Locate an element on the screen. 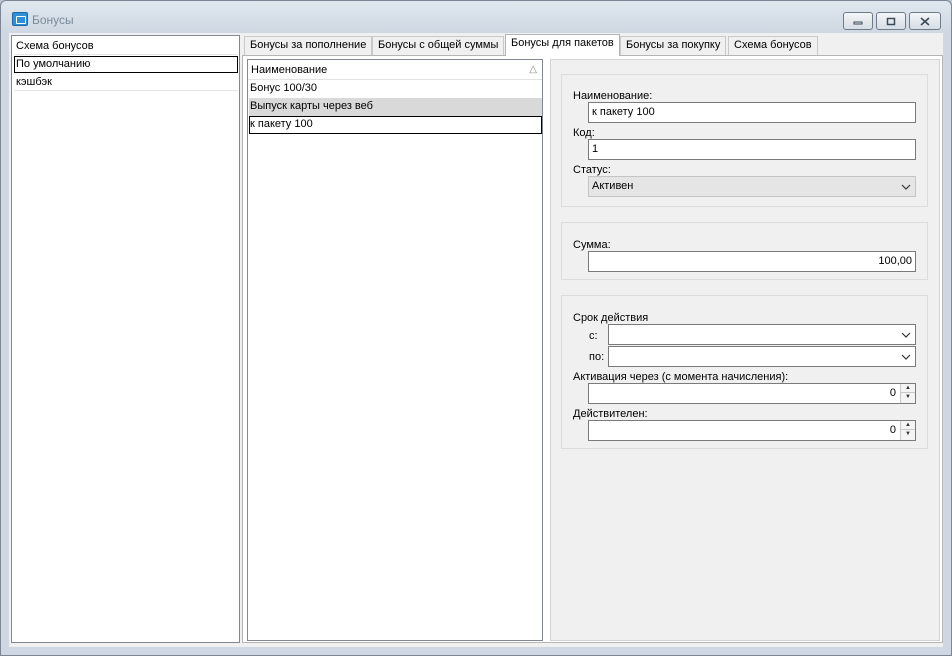 This screenshot has height=656, width=952. tab-purchase-bonuses: Бонусы за покупку is located at coordinates (673, 45).